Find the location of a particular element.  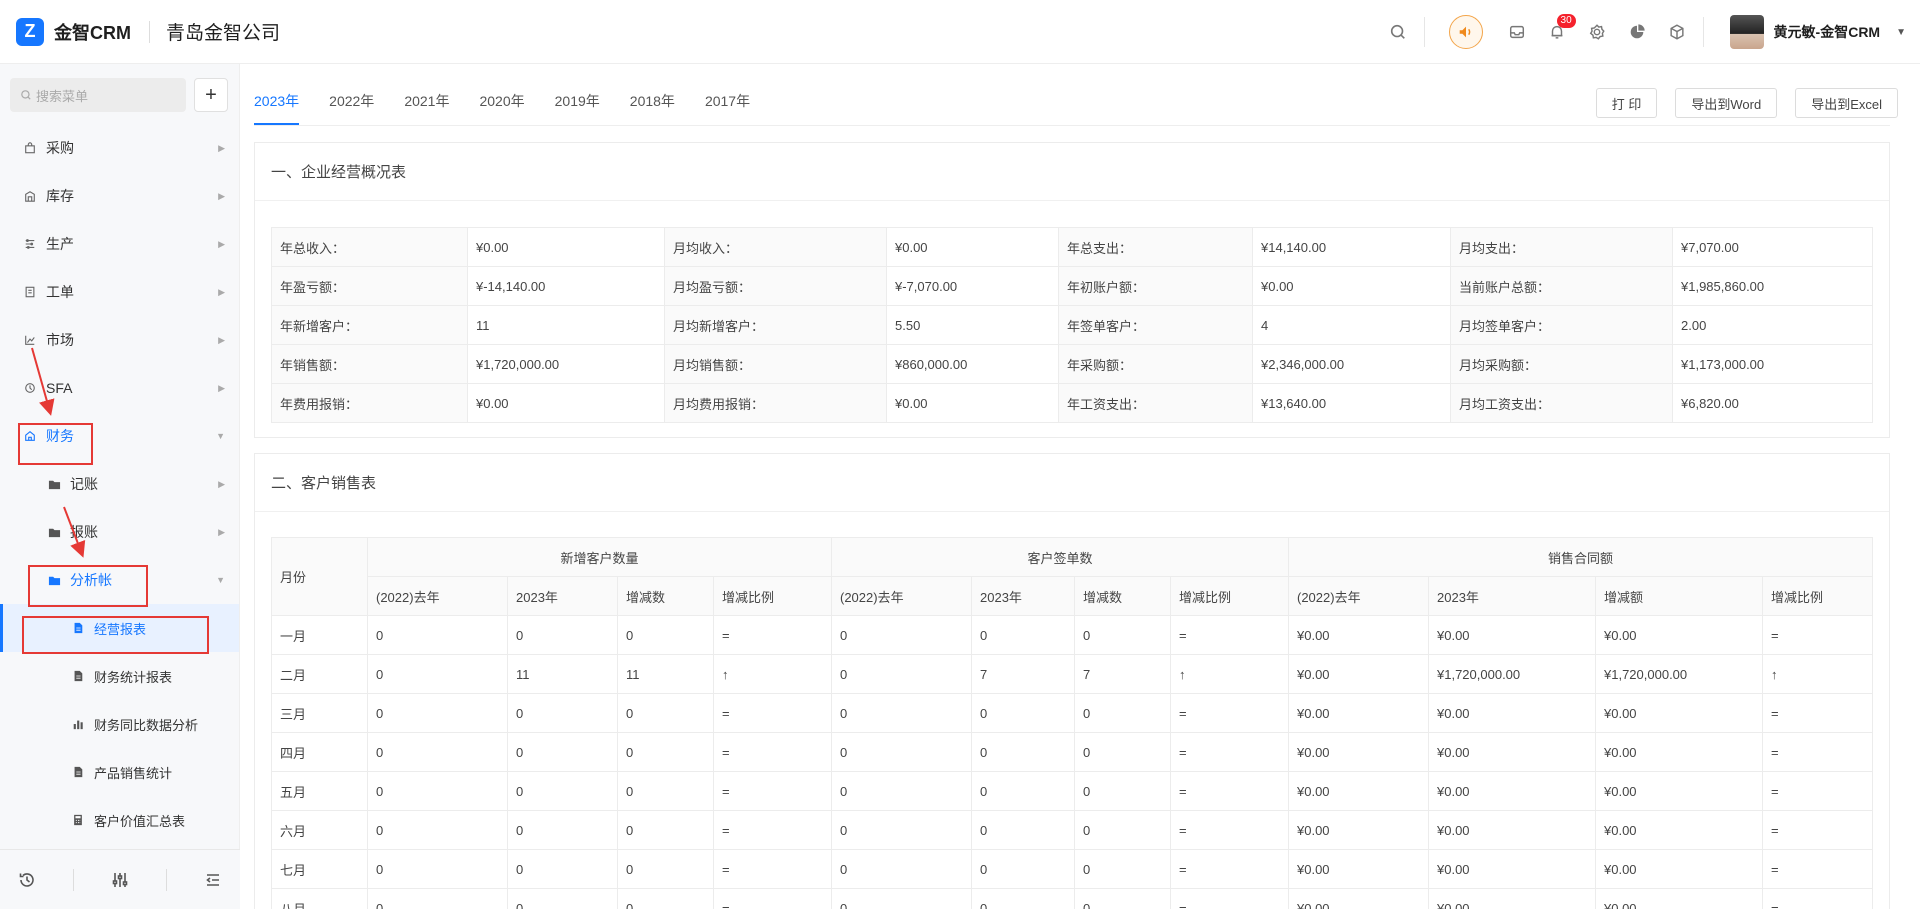

month-cell: 四月 is located at coordinates (319, 752).